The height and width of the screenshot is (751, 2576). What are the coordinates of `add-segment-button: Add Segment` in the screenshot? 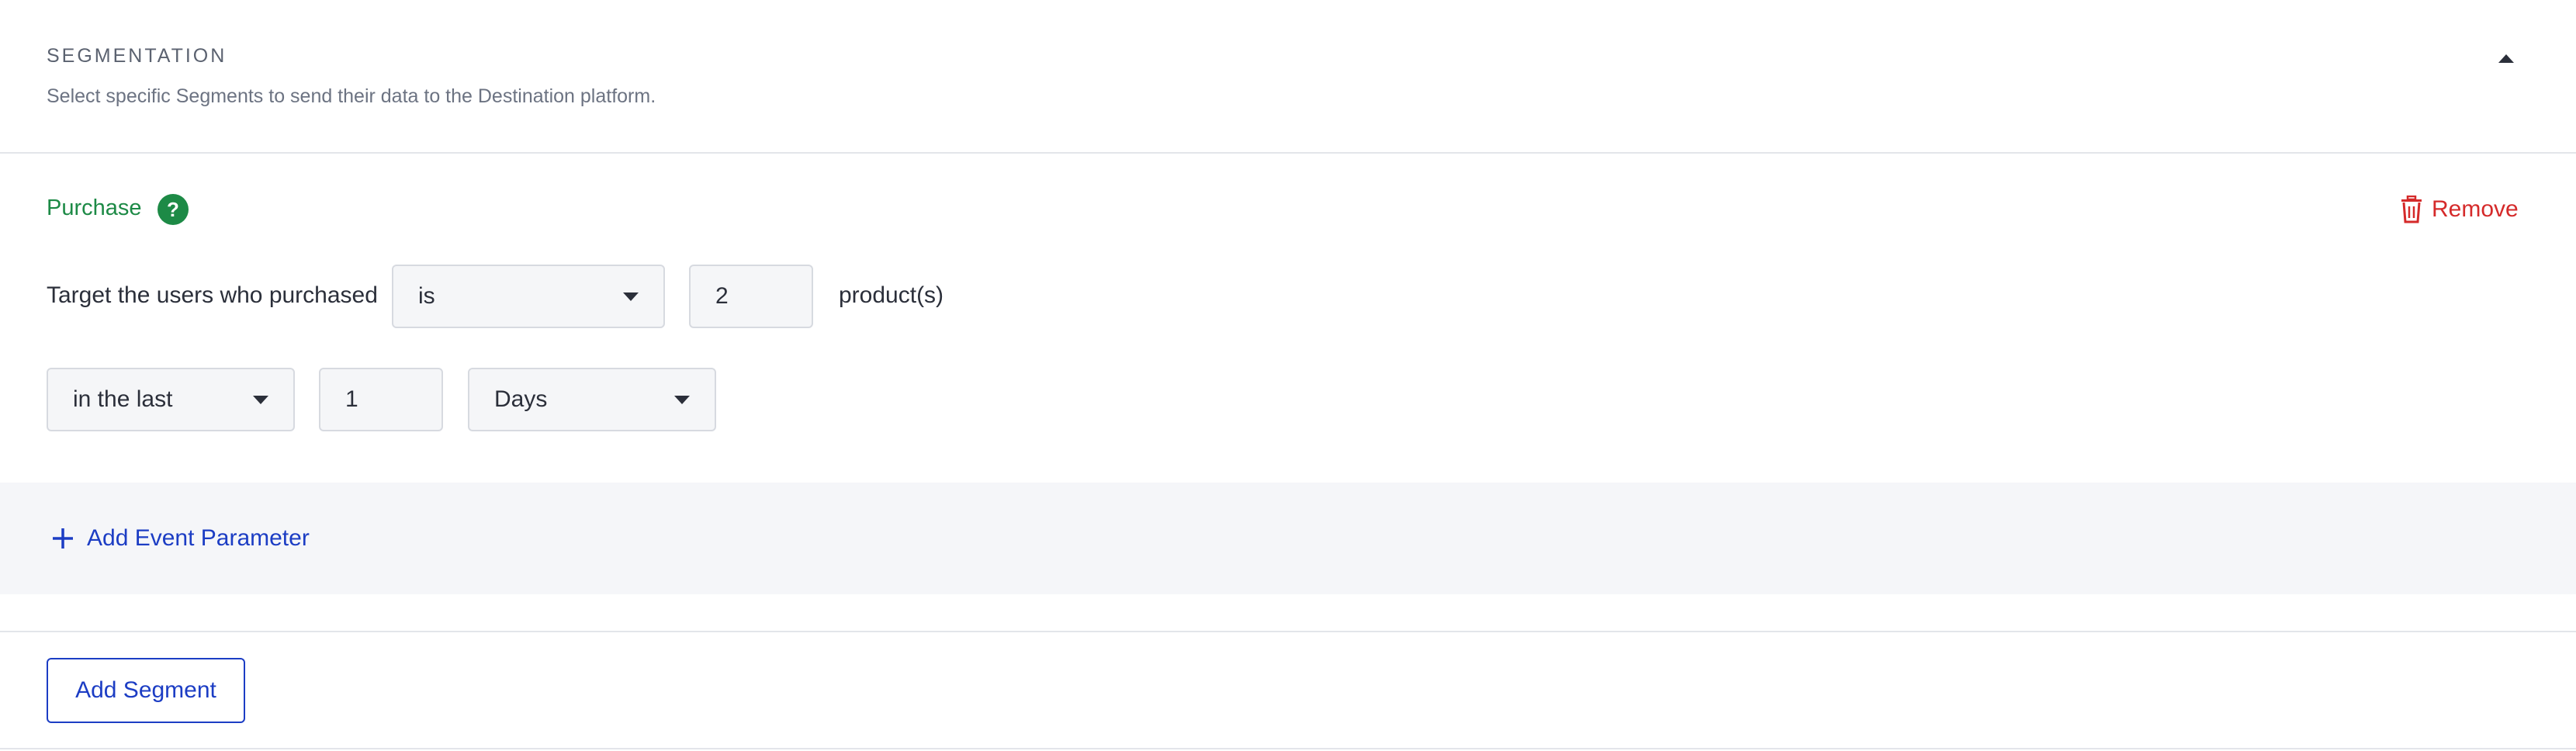 It's located at (146, 690).